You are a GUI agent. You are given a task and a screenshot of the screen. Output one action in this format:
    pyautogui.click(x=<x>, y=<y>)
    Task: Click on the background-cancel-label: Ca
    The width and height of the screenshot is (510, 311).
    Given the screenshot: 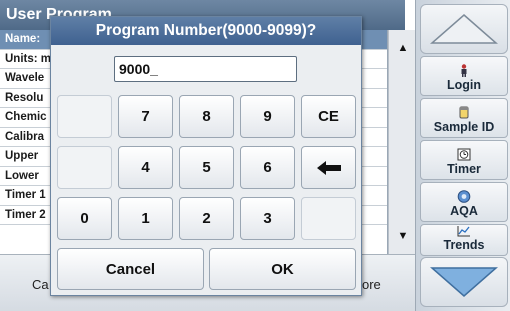 What is the action you would take?
    pyautogui.click(x=40, y=284)
    